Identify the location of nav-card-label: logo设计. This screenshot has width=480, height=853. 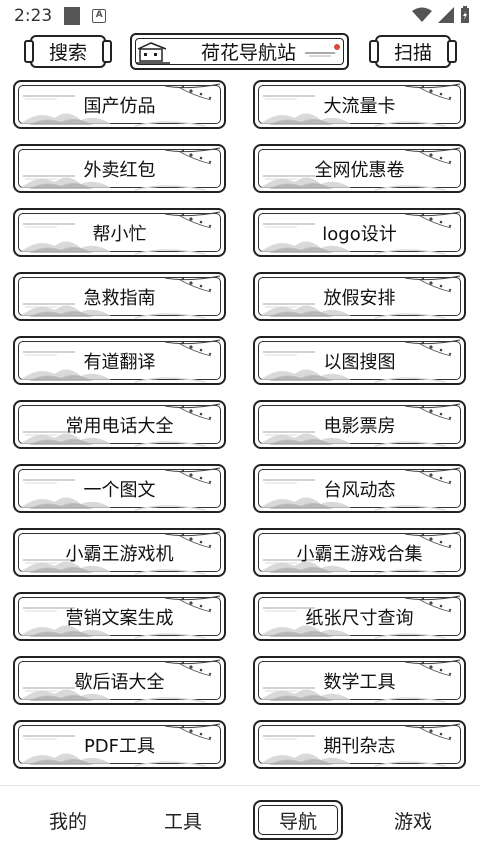
(359, 234).